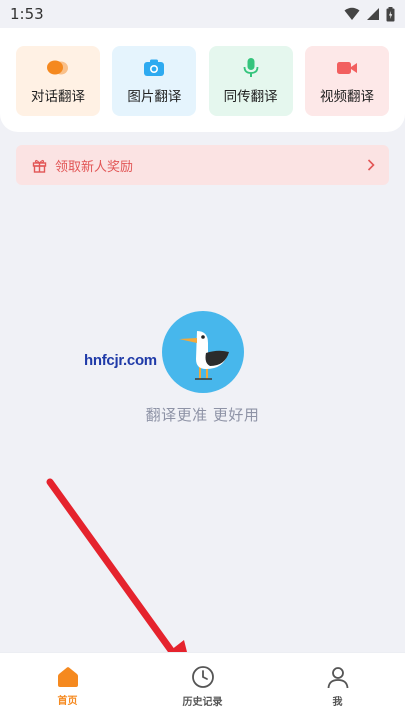 This screenshot has width=405, height=720. I want to click on nav-home: 首页, so click(68, 686).